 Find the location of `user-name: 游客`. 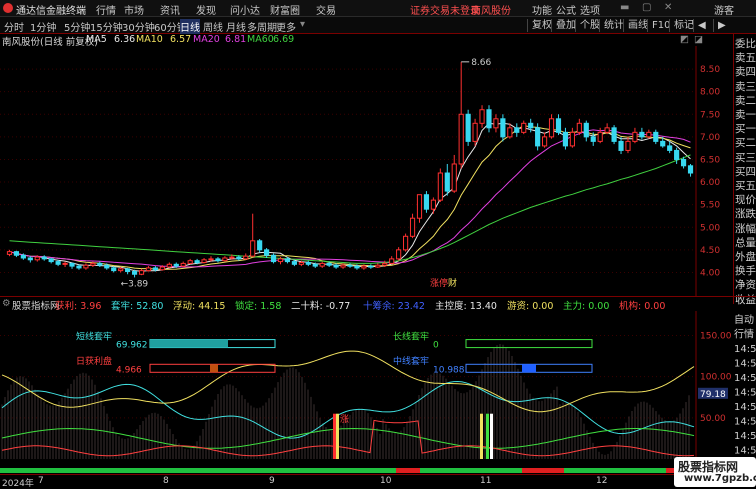

user-name: 游客 is located at coordinates (724, 9).